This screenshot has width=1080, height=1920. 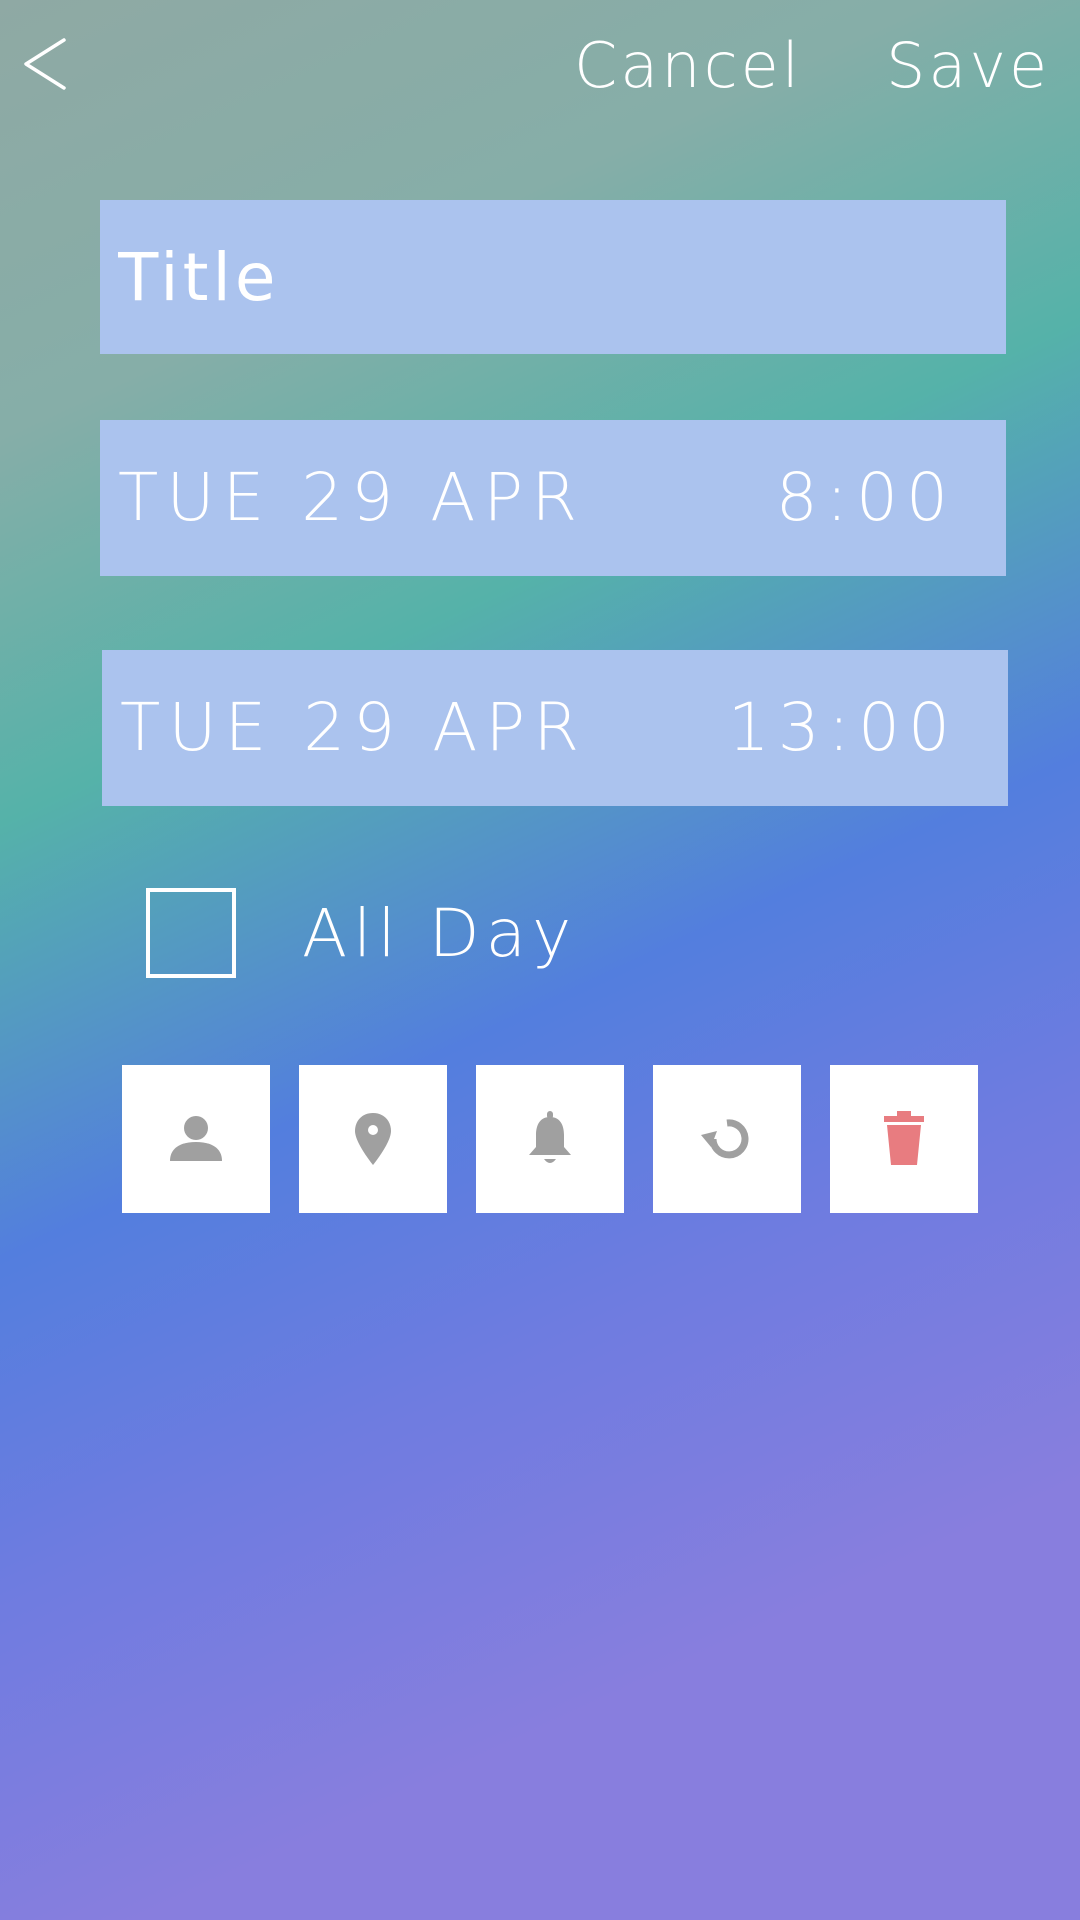 I want to click on bell-icon, so click(x=550, y=1137).